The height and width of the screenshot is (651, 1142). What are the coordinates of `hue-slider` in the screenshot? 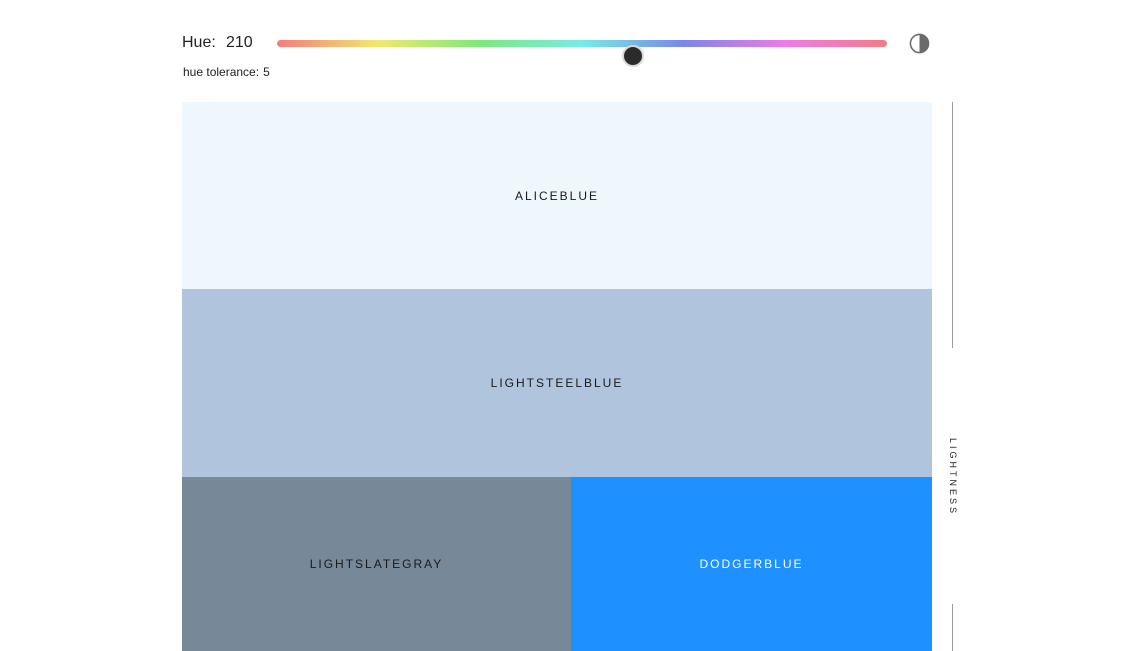 It's located at (582, 53).